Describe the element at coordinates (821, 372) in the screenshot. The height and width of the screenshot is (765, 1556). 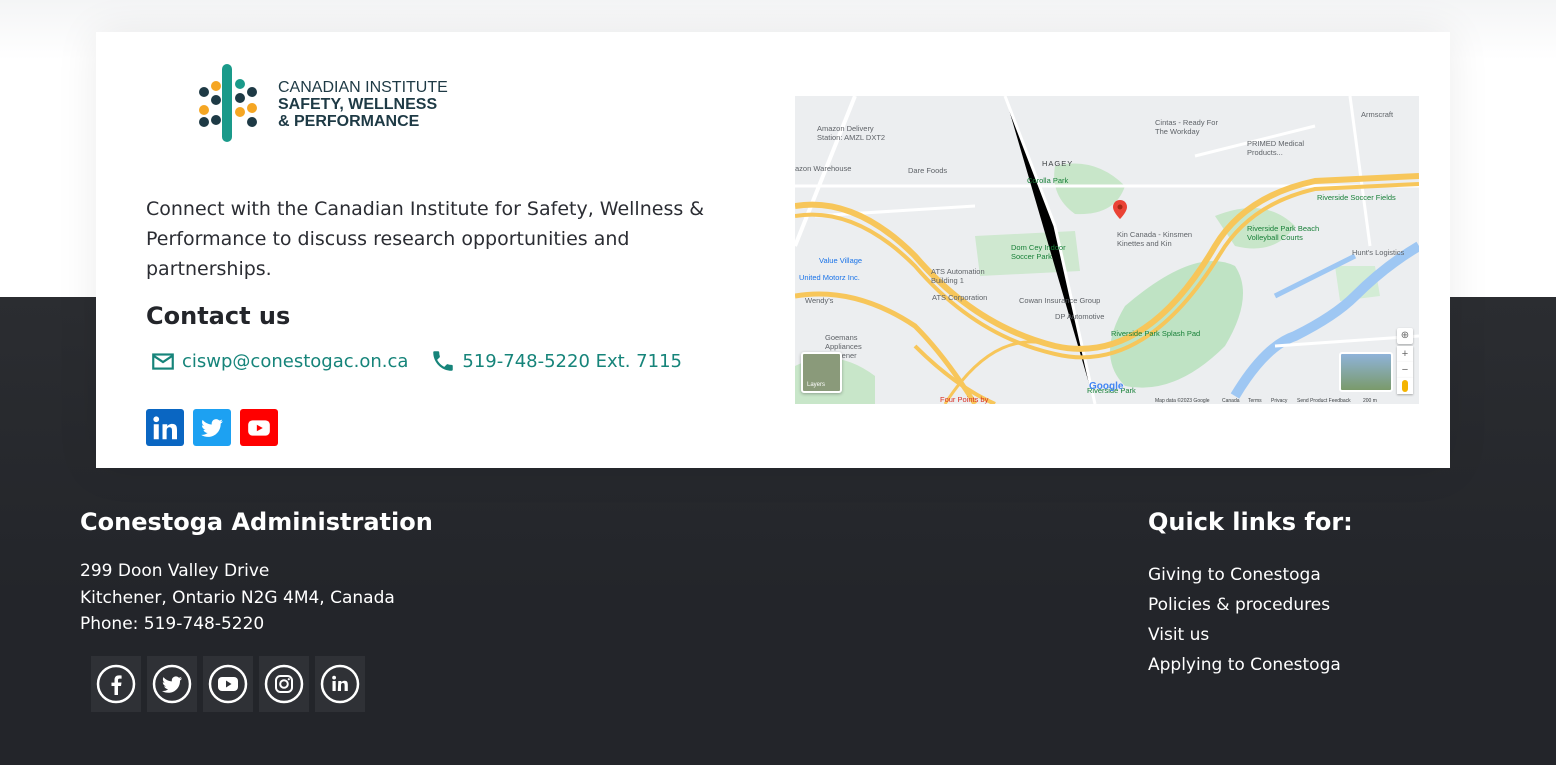
I see `map-layers-button: Layers` at that location.